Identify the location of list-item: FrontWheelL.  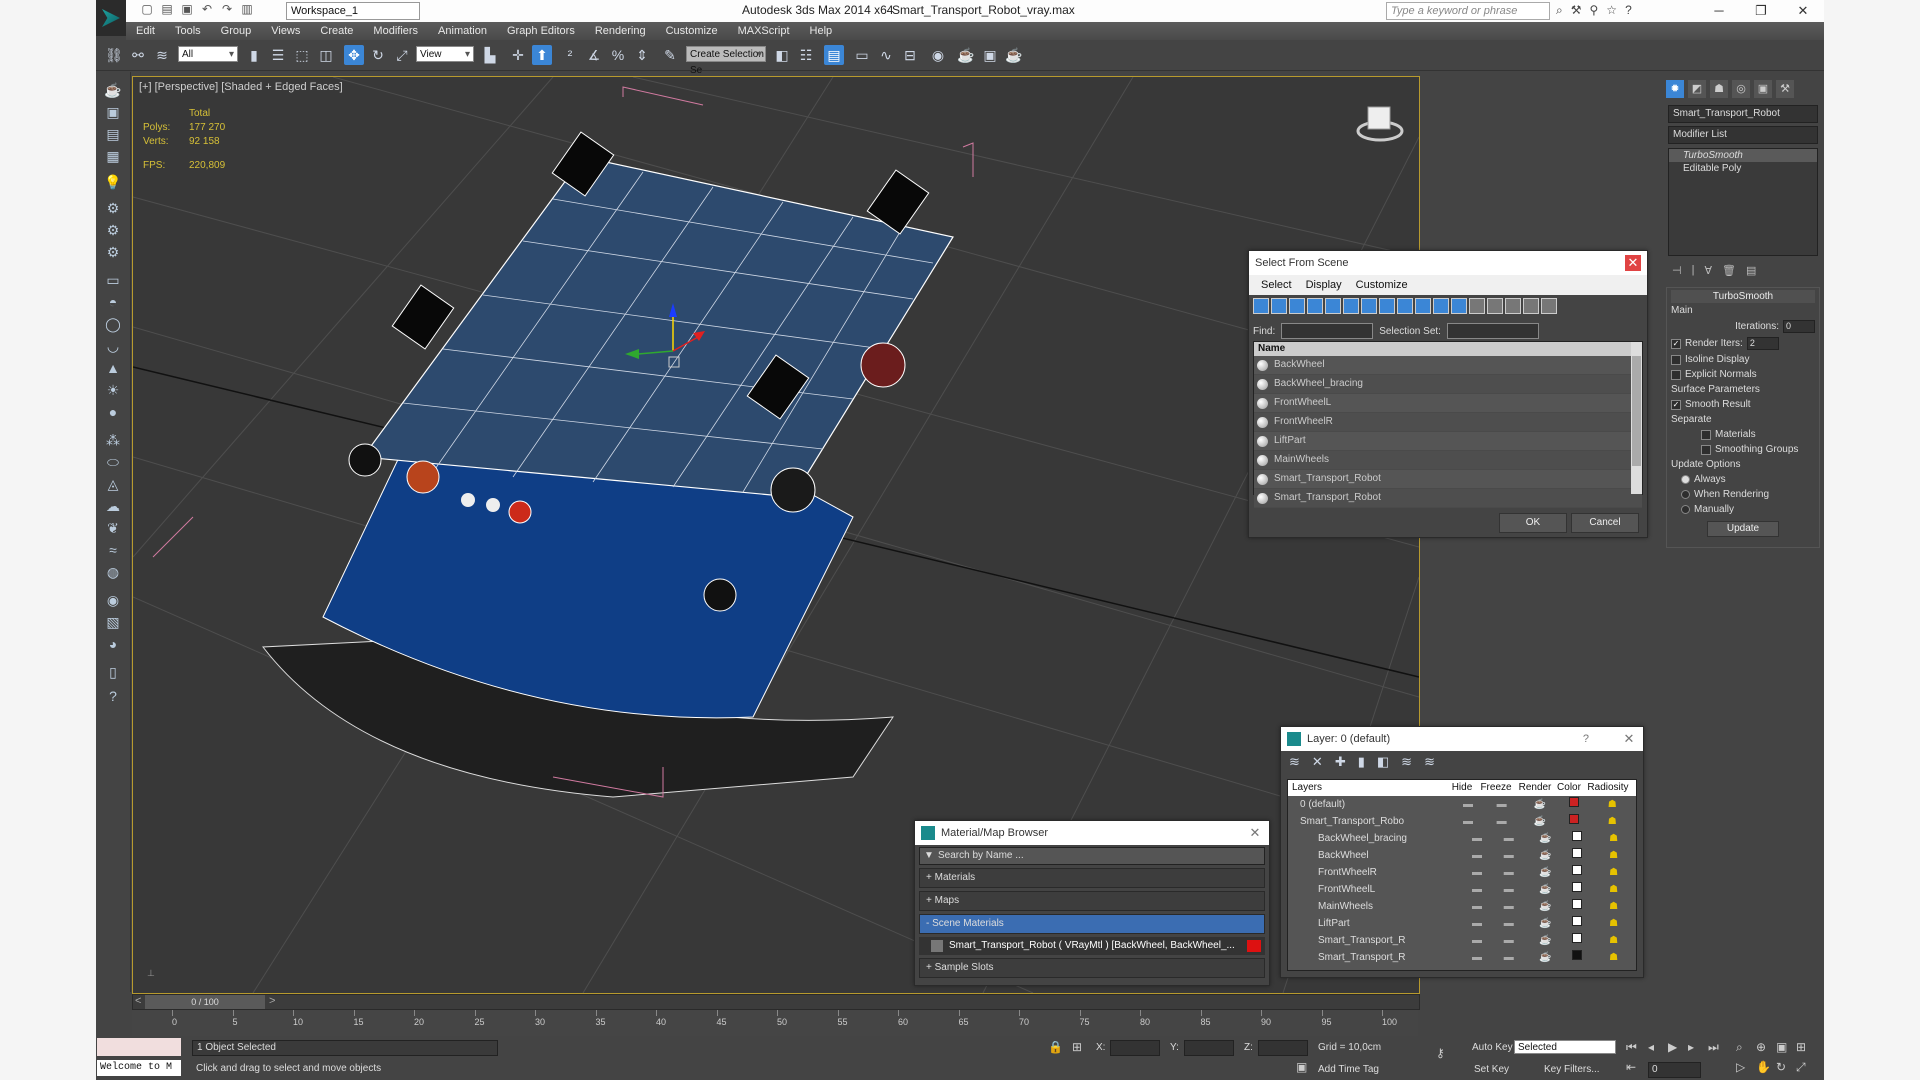
(1448, 403).